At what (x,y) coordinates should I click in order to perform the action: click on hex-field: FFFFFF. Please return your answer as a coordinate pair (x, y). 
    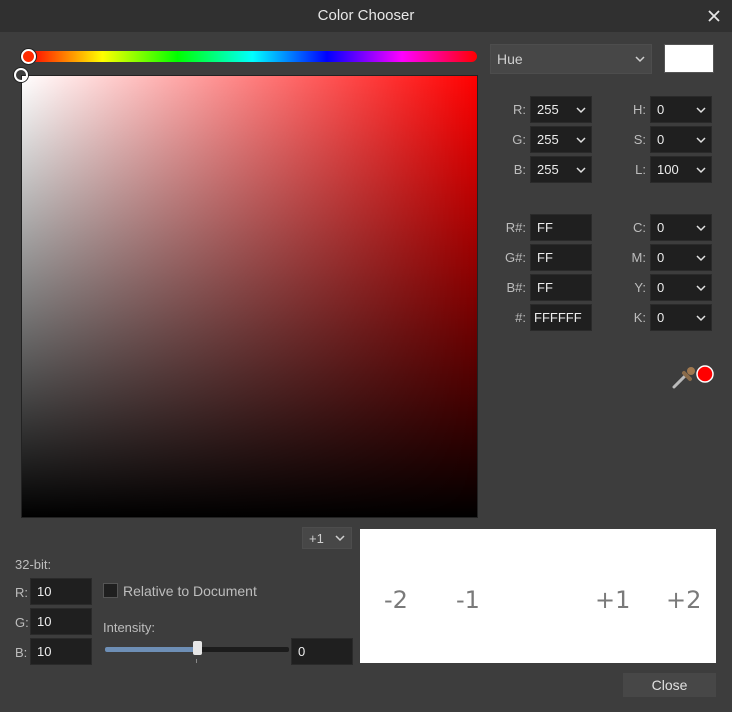
    Looking at the image, I should click on (561, 317).